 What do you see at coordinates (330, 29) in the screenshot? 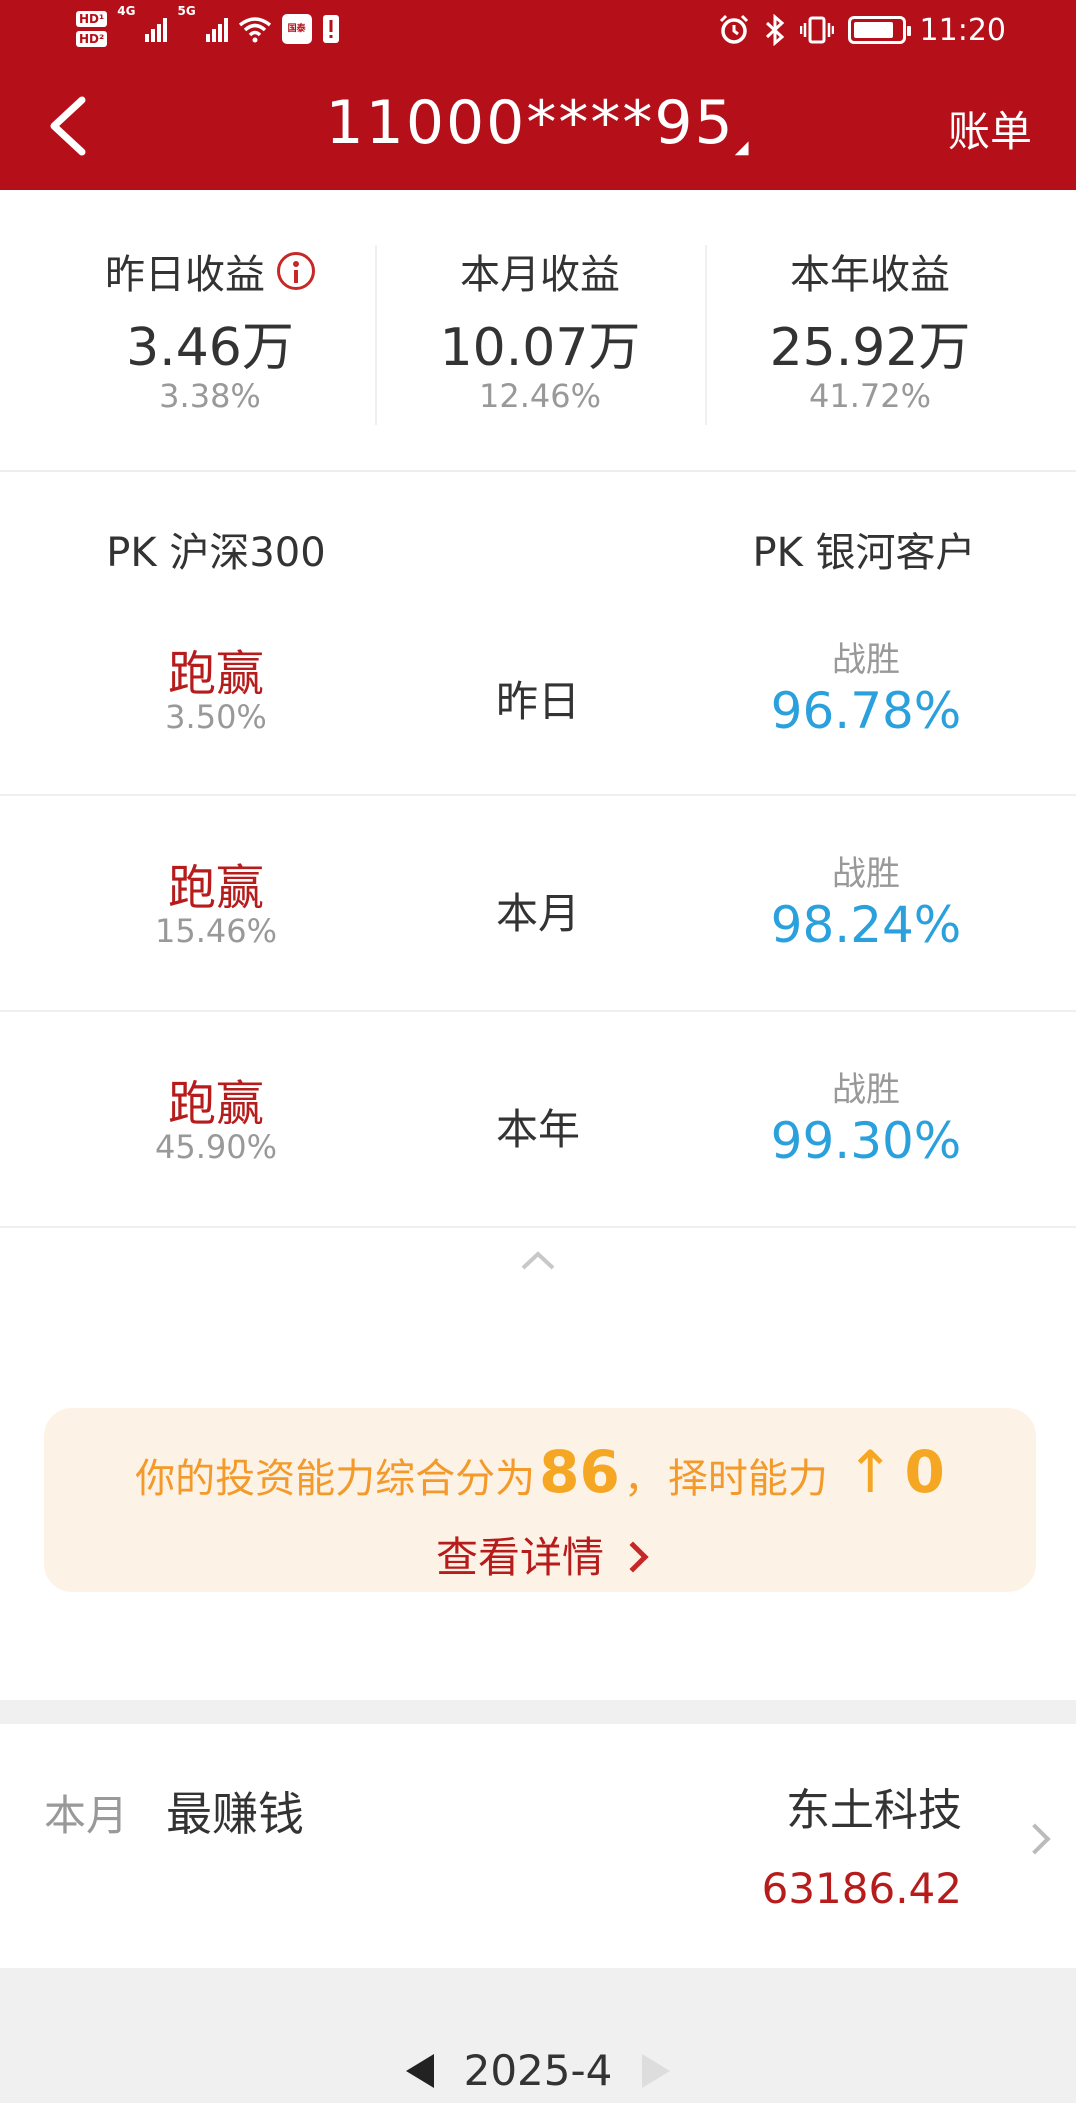
I see `notification-alert-icon` at bounding box center [330, 29].